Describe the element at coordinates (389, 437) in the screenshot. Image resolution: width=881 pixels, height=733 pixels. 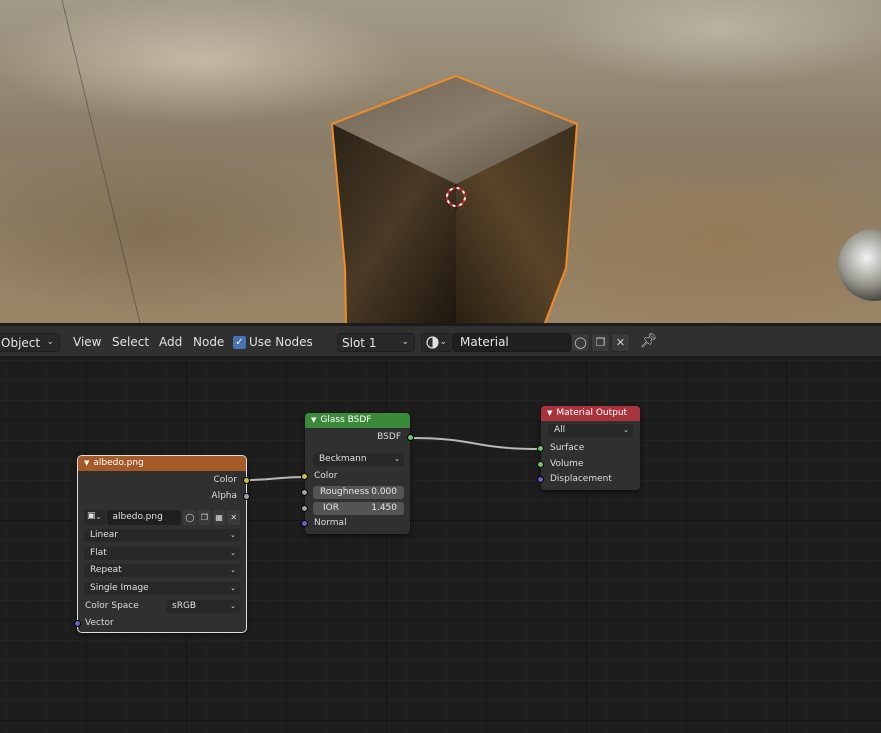
I see `output-bsdf-label: BSDF` at that location.